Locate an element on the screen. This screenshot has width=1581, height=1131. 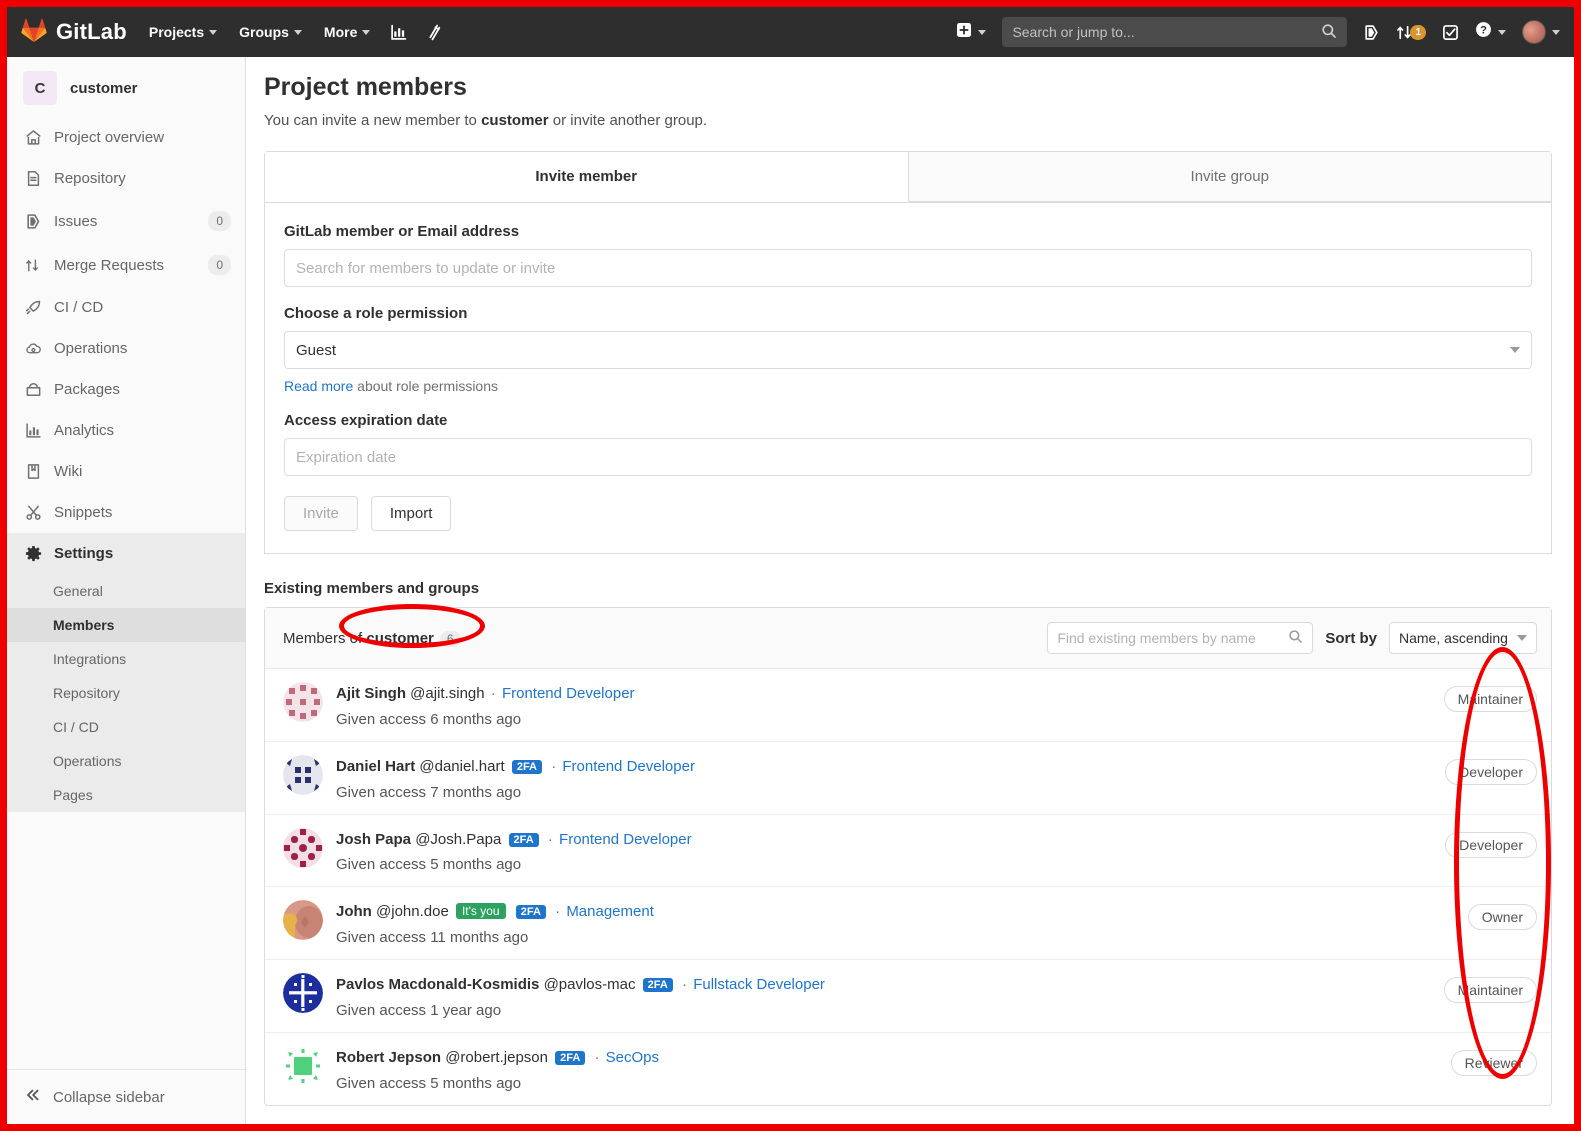
sort-by-select: Name, ascending is located at coordinates (1463, 638).